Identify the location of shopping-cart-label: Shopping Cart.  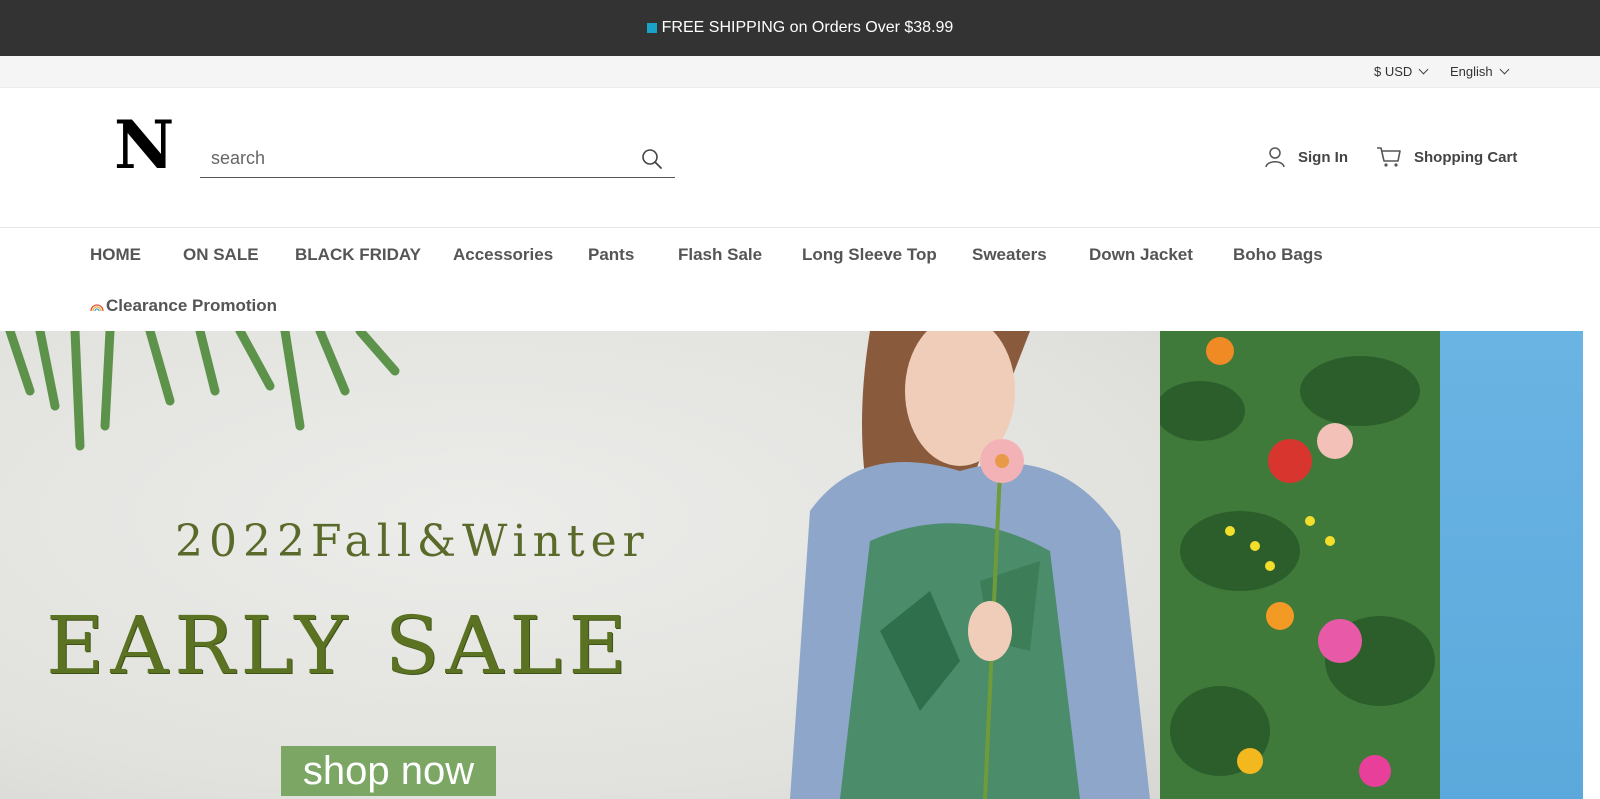
(1466, 157).